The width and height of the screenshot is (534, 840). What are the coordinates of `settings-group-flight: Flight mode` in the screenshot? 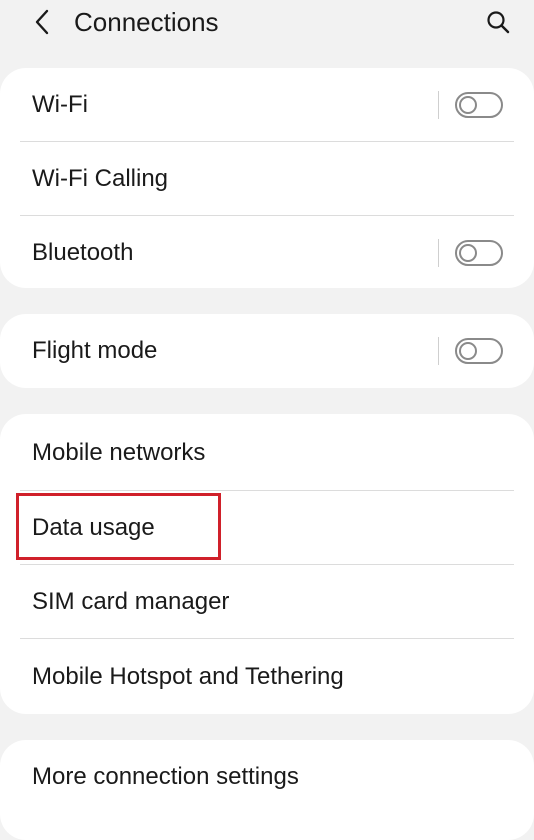 It's located at (267, 351).